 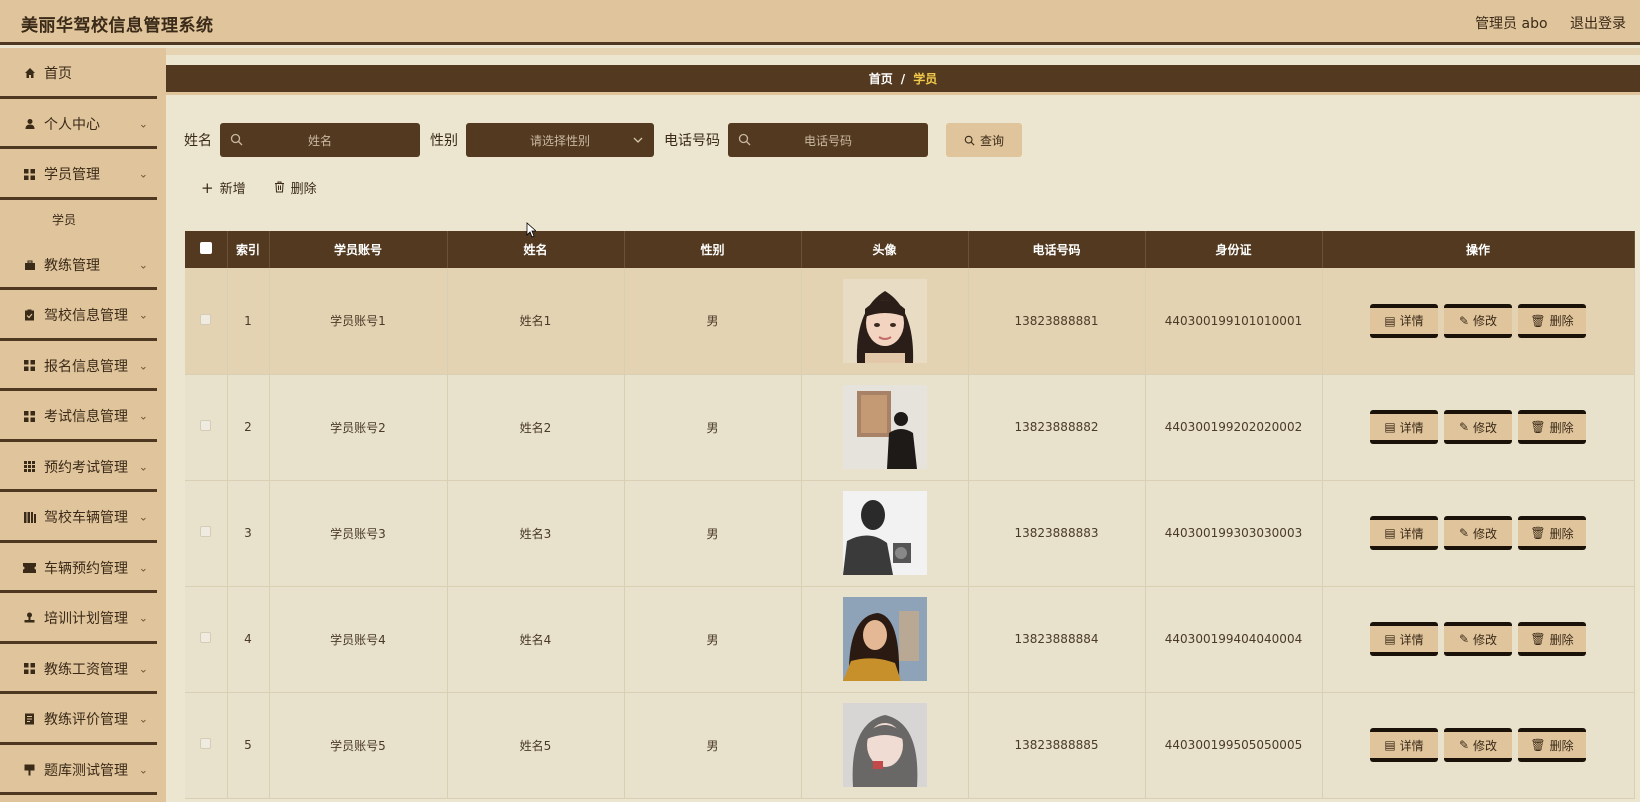 I want to click on search-bar: 姓名 姓名 性别 请选择性别 电话号码 电话号码 查询, so click(x=603, y=140).